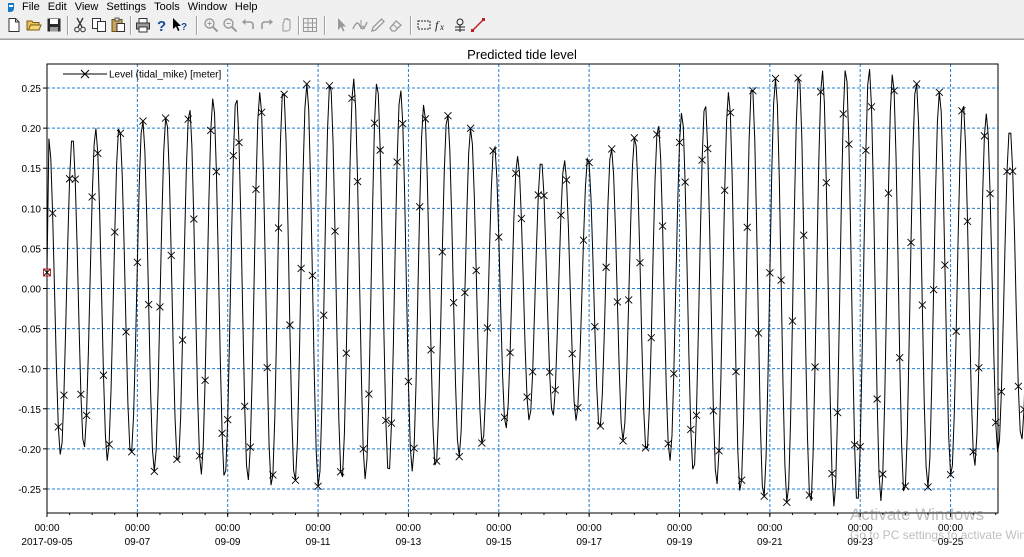  What do you see at coordinates (250, 7) in the screenshot?
I see `menu-help: Help` at bounding box center [250, 7].